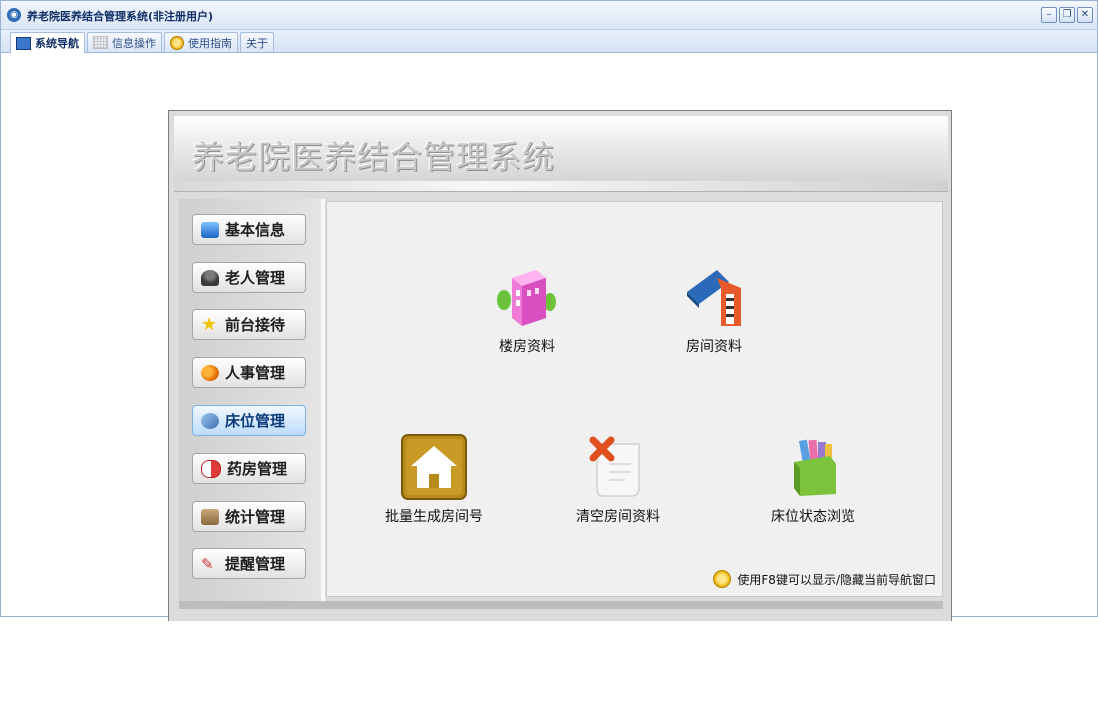 Image resolution: width=1098 pixels, height=716 pixels. I want to click on books-icon, so click(813, 467).